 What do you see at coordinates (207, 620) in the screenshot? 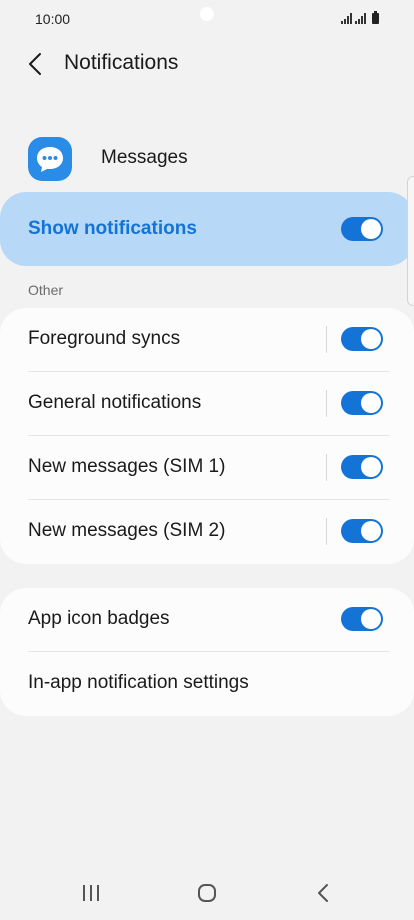
I see `setting-row-app-icon-badges: App icon badges` at bounding box center [207, 620].